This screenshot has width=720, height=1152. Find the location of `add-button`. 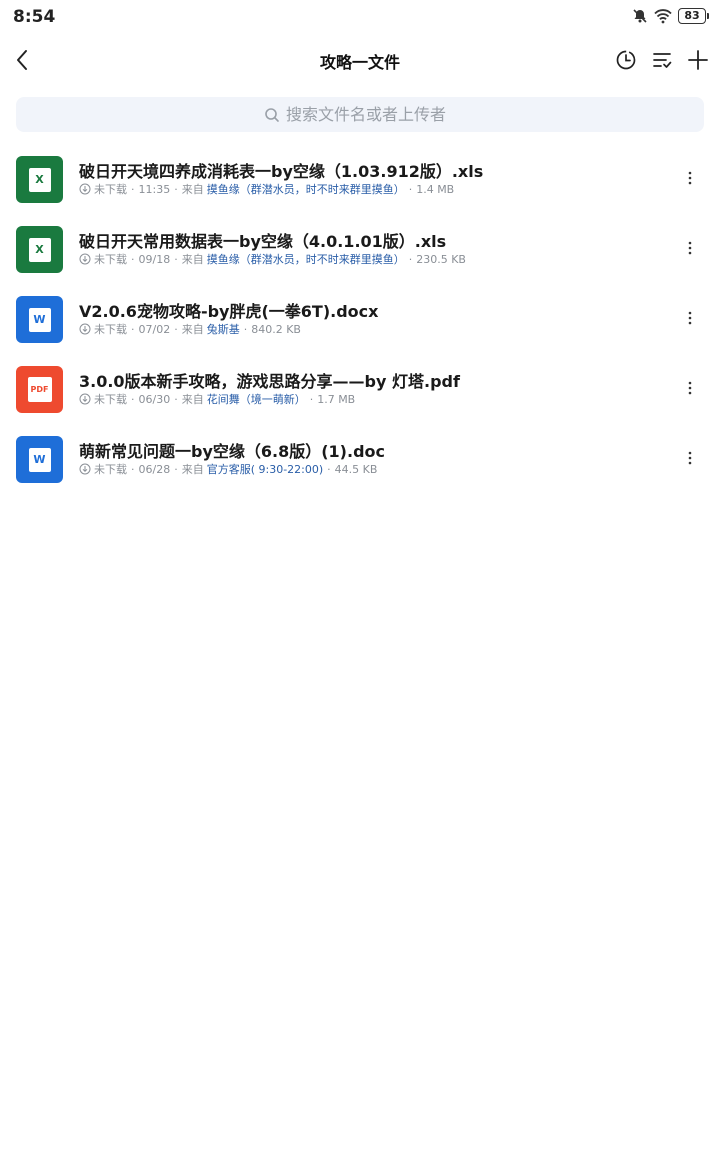

add-button is located at coordinates (698, 60).